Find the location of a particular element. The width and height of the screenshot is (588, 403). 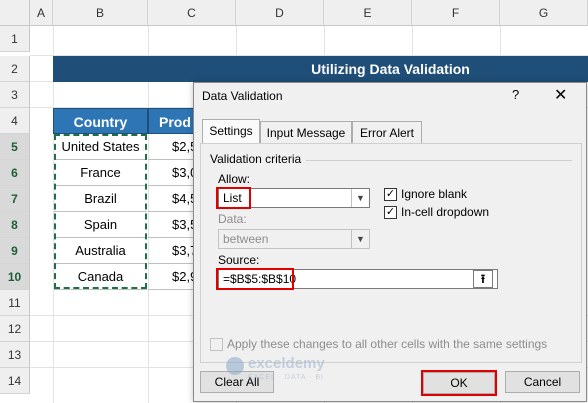

table-cell-product: $3,7 is located at coordinates (170, 251).